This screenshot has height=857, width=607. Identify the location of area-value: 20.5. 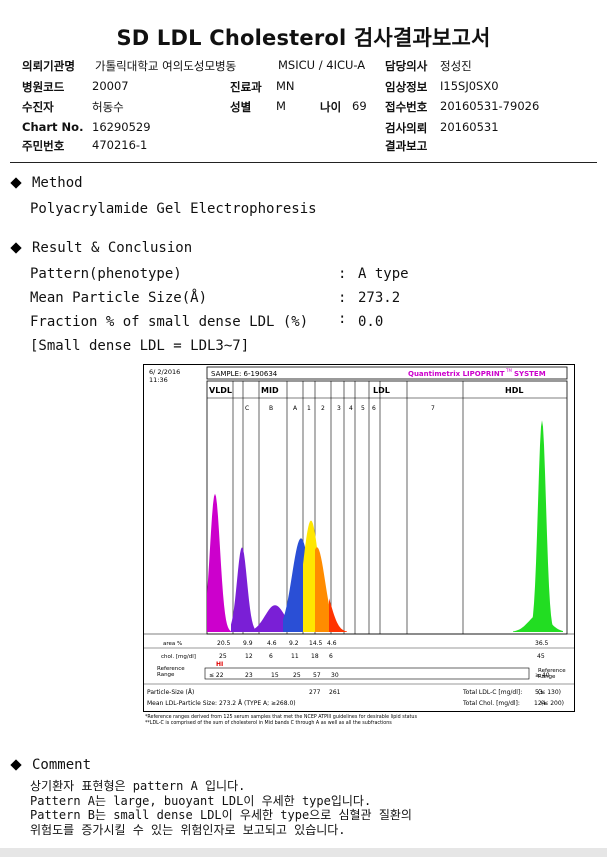
(224, 643).